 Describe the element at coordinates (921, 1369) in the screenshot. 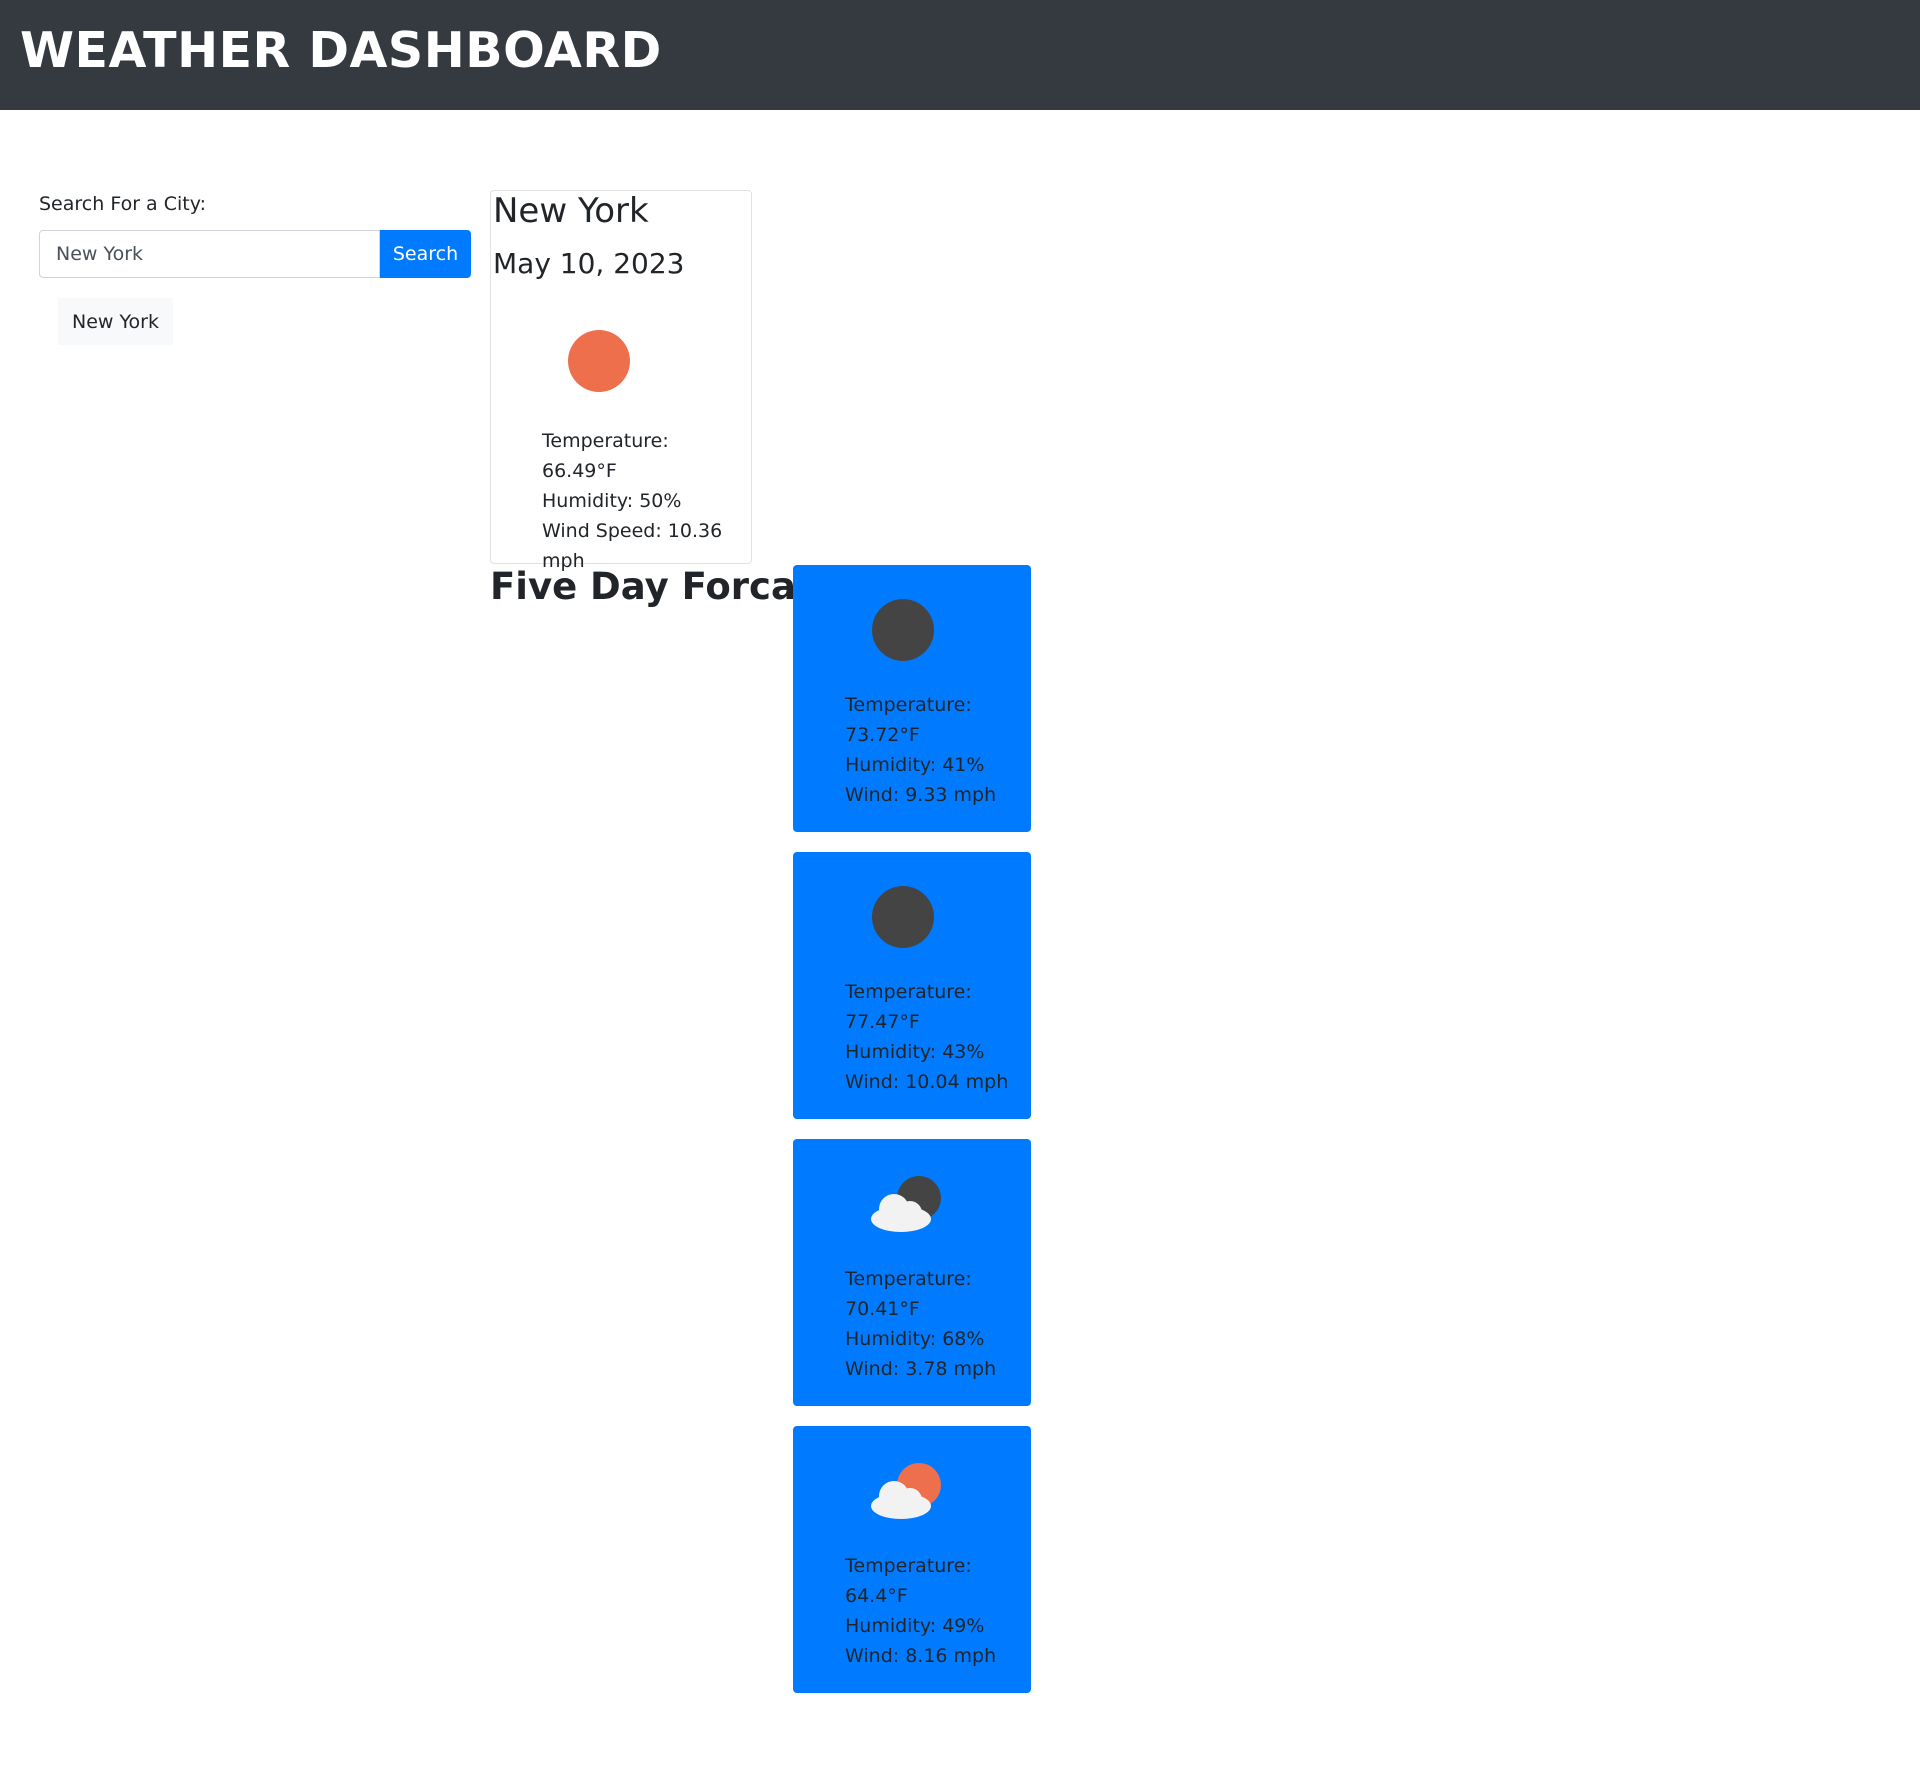

I see `forecast-wind: Wind: 3.78 mph` at that location.